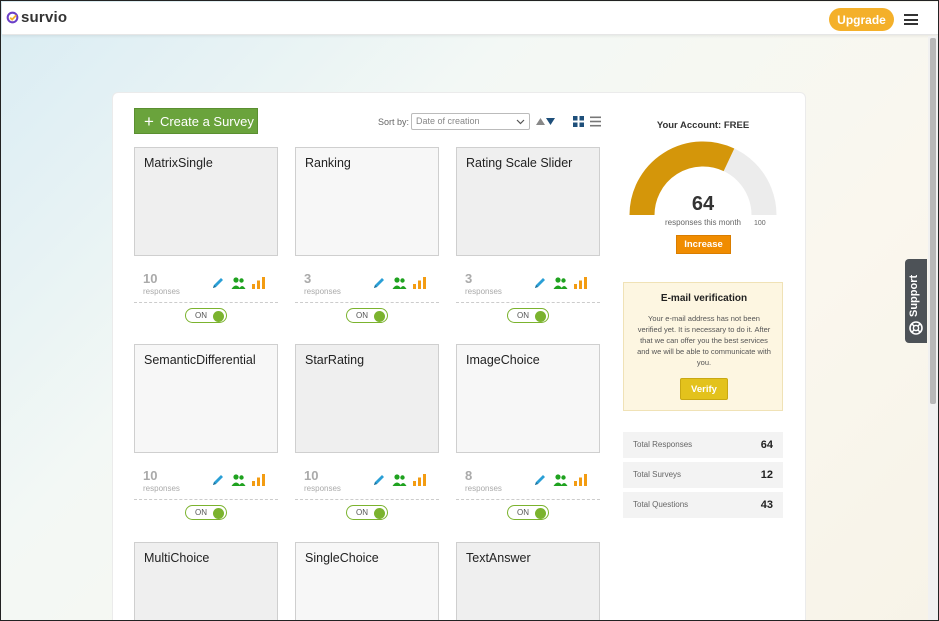 Image resolution: width=939 pixels, height=621 pixels. Describe the element at coordinates (469, 475) in the screenshot. I see `response-count: 8` at that location.